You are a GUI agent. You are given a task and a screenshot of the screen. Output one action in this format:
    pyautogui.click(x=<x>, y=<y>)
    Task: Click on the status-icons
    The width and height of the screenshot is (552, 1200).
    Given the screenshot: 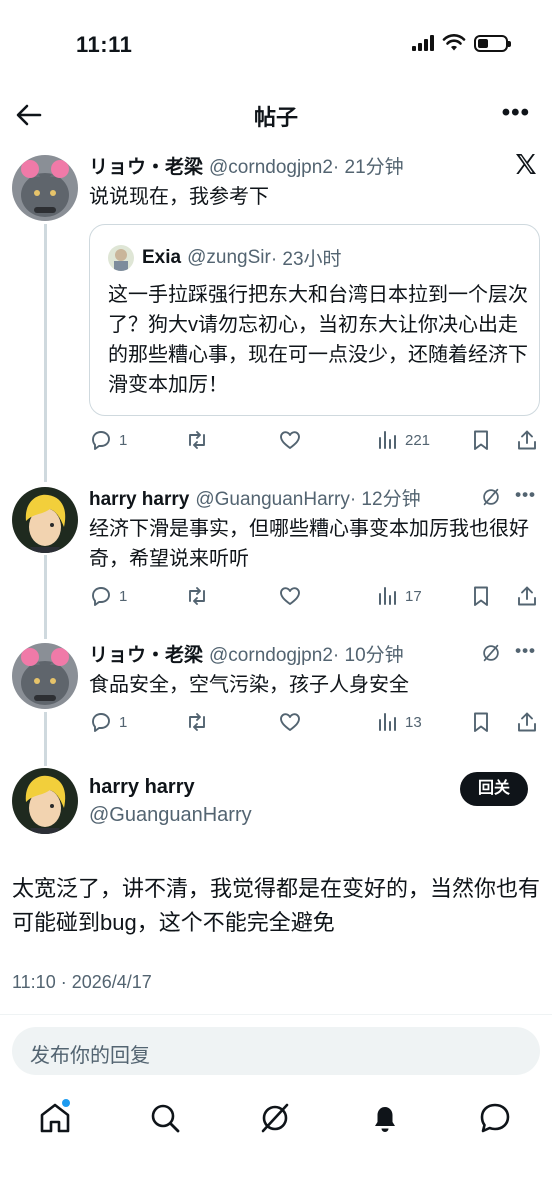 What is the action you would take?
    pyautogui.click(x=461, y=43)
    